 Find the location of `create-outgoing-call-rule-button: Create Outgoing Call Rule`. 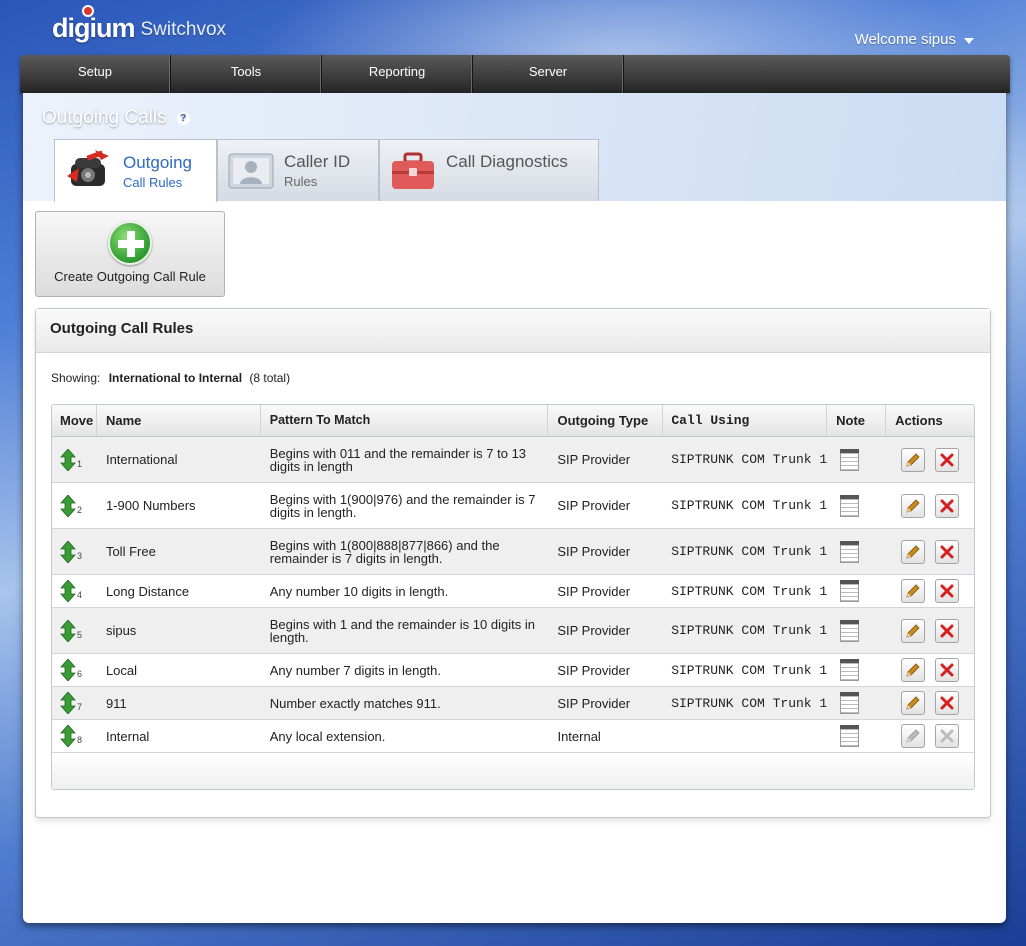

create-outgoing-call-rule-button: Create Outgoing Call Rule is located at coordinates (130, 254).